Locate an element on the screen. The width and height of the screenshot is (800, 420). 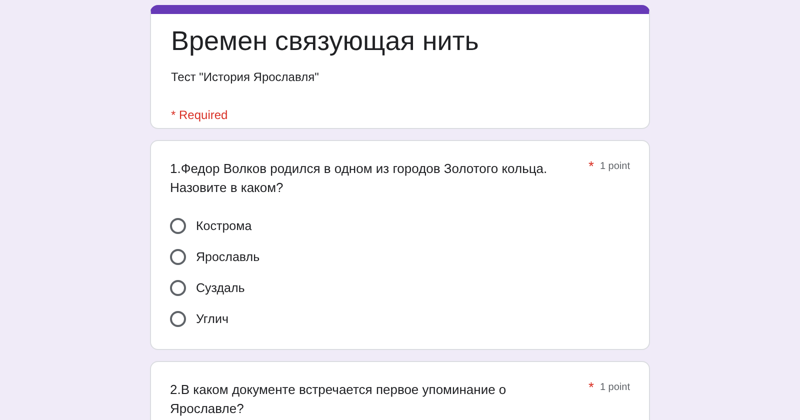
form-title: Времен связующая нить is located at coordinates (325, 41).